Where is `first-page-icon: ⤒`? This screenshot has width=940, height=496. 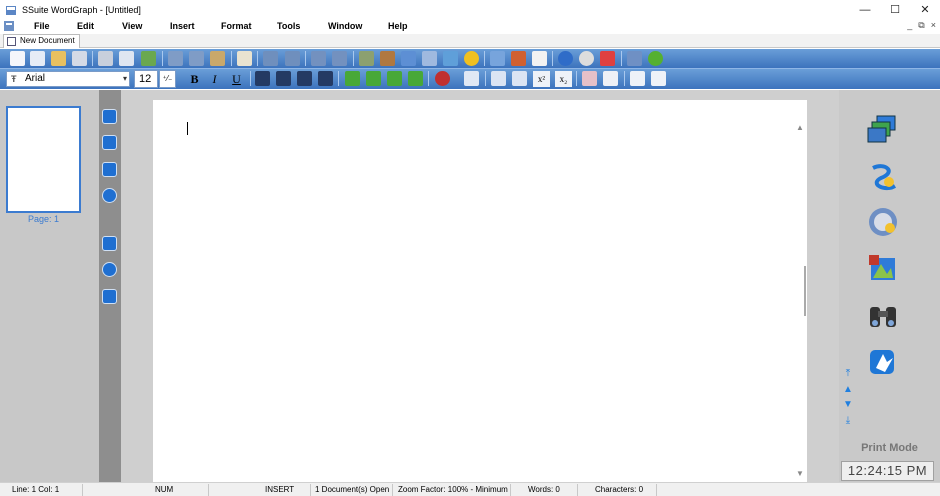
first-page-icon: ⤒ is located at coordinates (848, 374).